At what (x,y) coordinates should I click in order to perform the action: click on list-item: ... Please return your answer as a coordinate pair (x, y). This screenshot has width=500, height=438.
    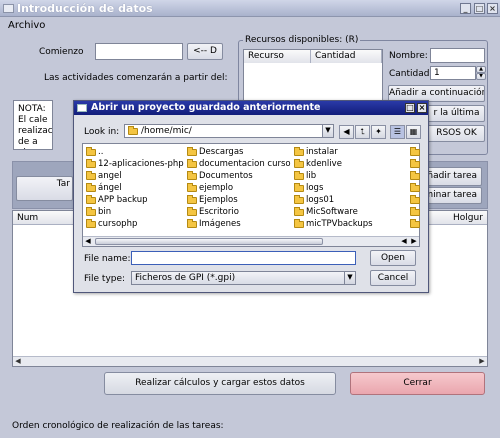
    Looking at the image, I should click on (94, 152).